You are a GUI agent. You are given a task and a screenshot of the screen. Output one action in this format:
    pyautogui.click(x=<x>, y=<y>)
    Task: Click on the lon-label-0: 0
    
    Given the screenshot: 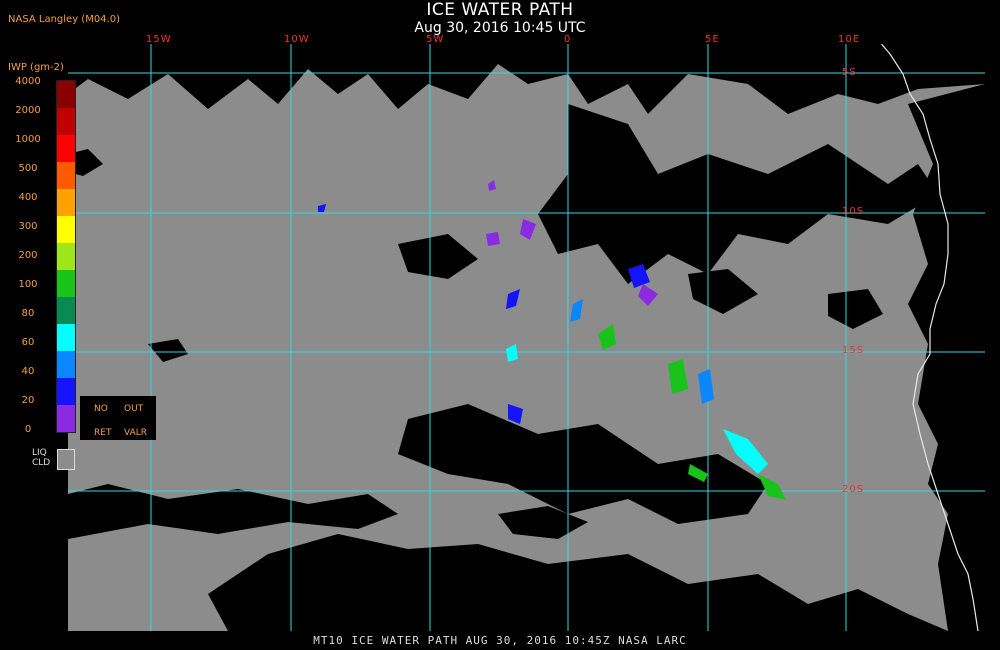 What is the action you would take?
    pyautogui.click(x=568, y=39)
    